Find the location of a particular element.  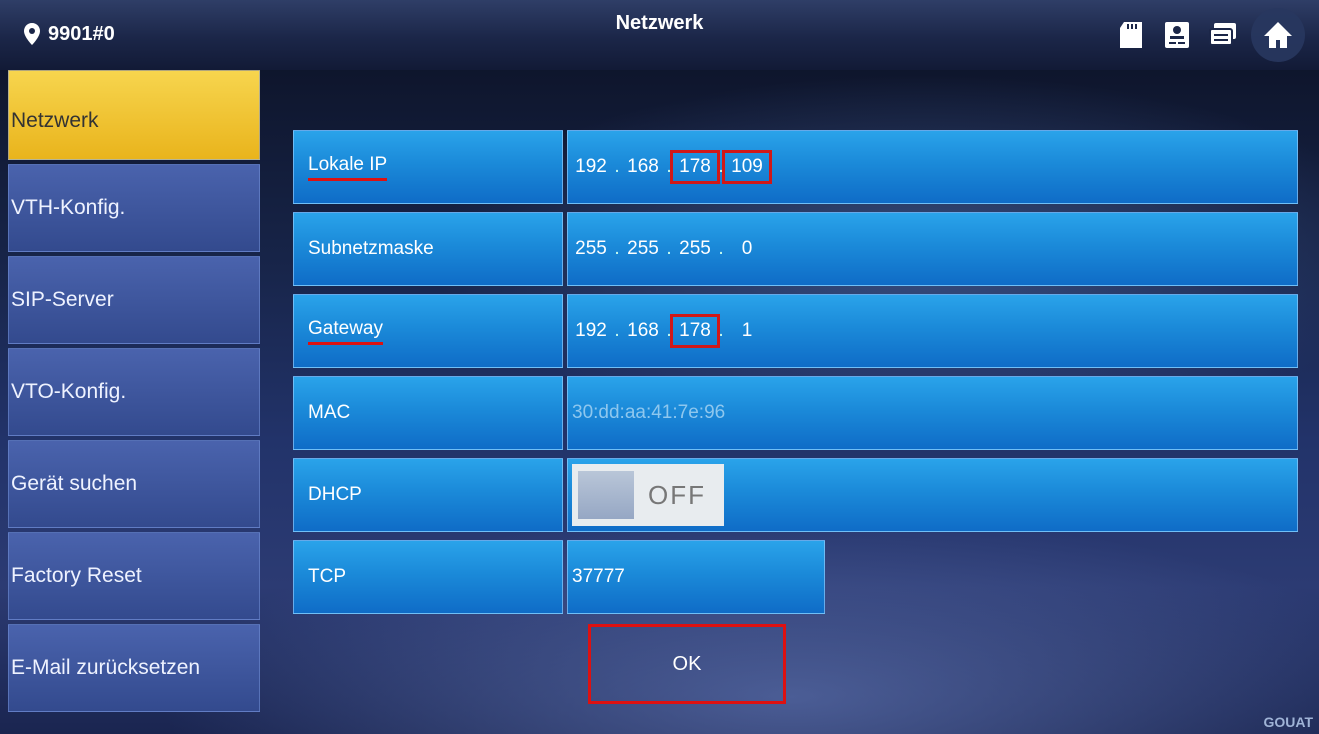

tcp-label-cell: TCP is located at coordinates (428, 577).